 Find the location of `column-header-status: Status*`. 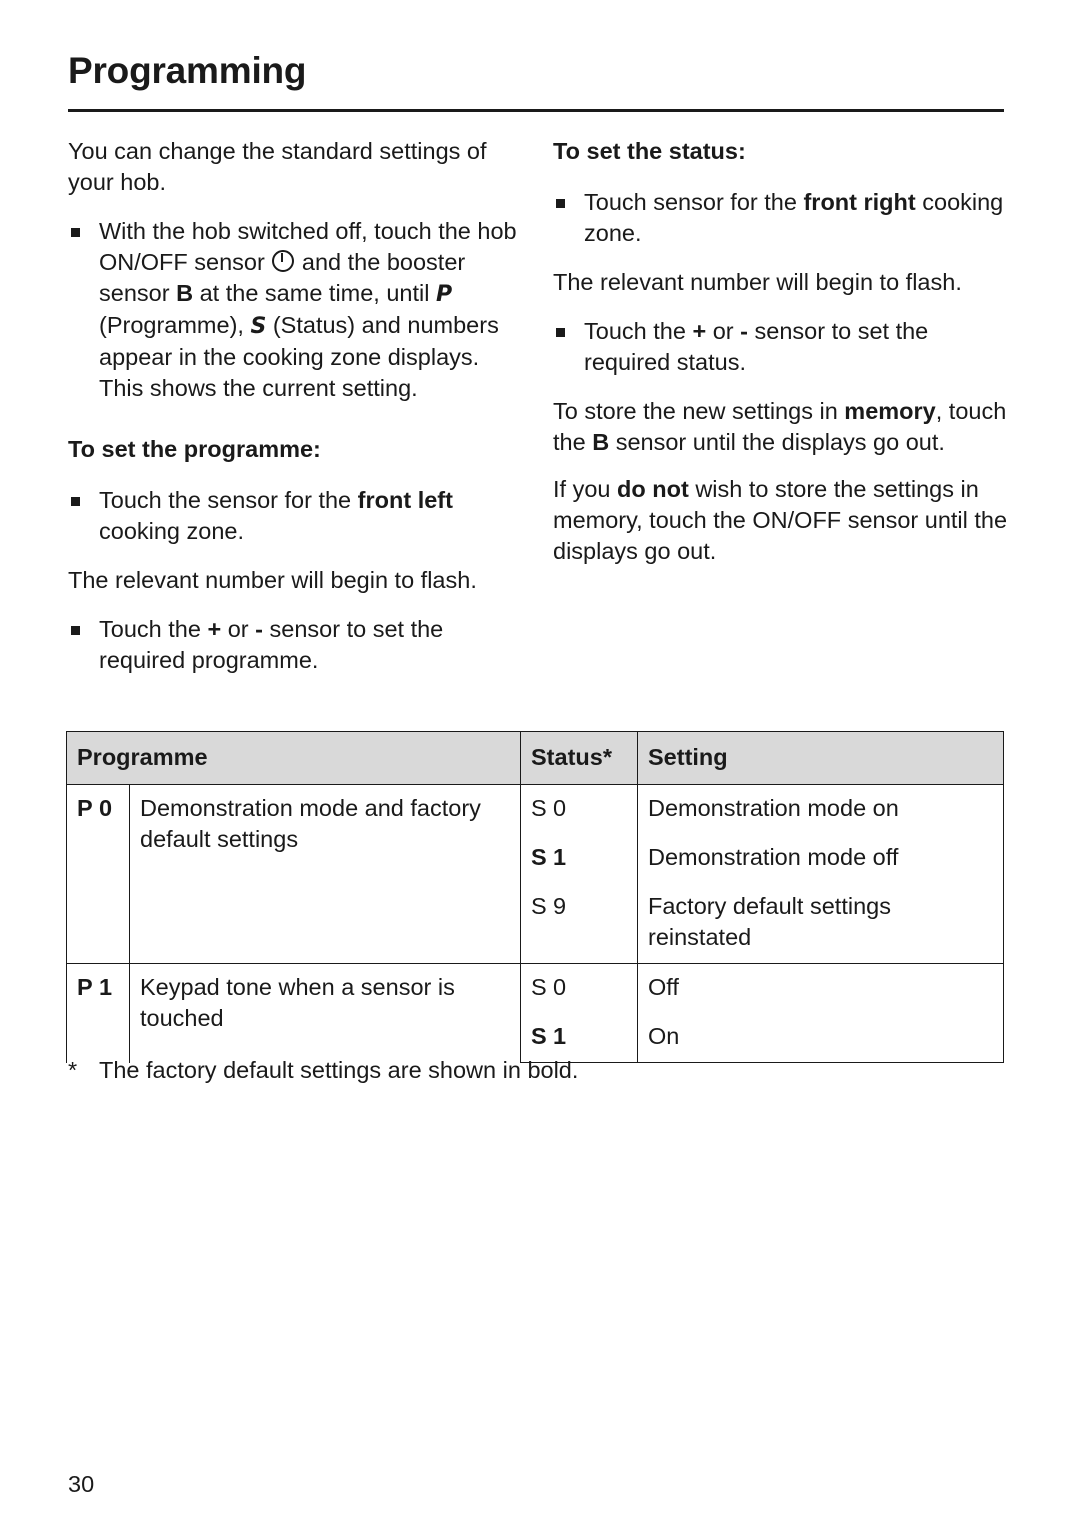

column-header-status: Status* is located at coordinates (579, 758).